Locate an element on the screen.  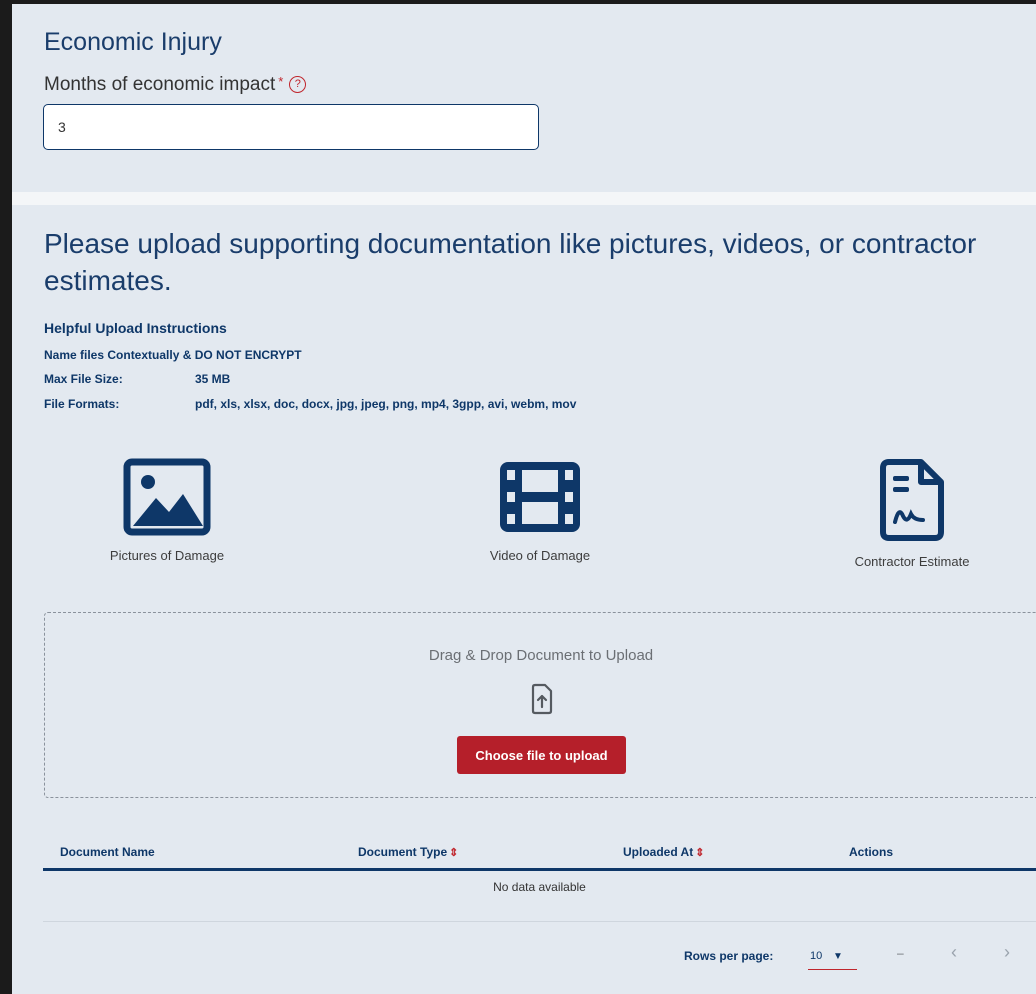
section-divider is located at coordinates (524, 198).